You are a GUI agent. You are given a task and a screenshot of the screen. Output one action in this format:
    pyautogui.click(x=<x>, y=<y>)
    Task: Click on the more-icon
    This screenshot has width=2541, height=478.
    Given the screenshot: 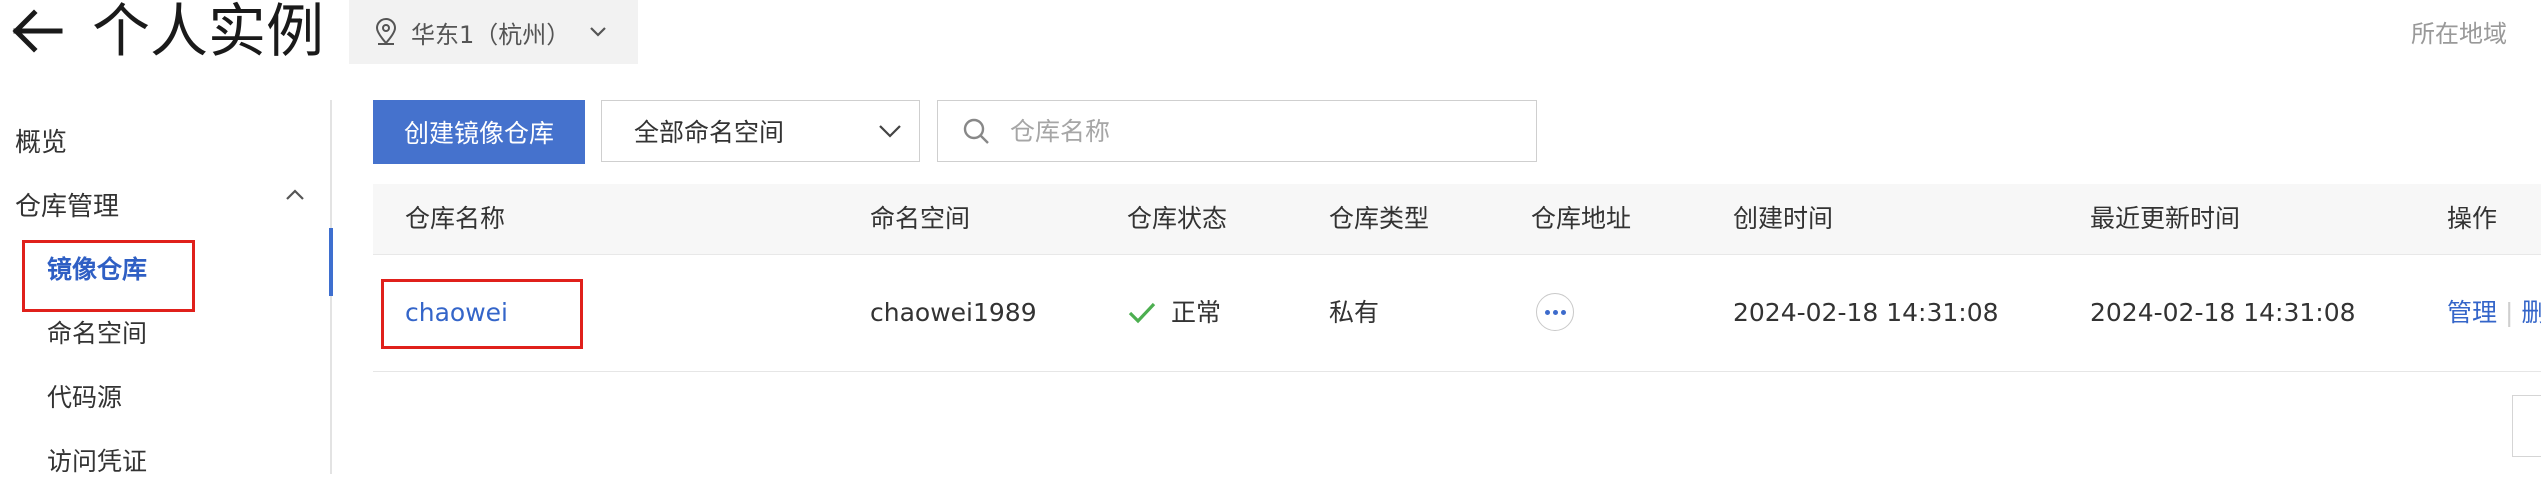 What is the action you would take?
    pyautogui.click(x=1555, y=312)
    